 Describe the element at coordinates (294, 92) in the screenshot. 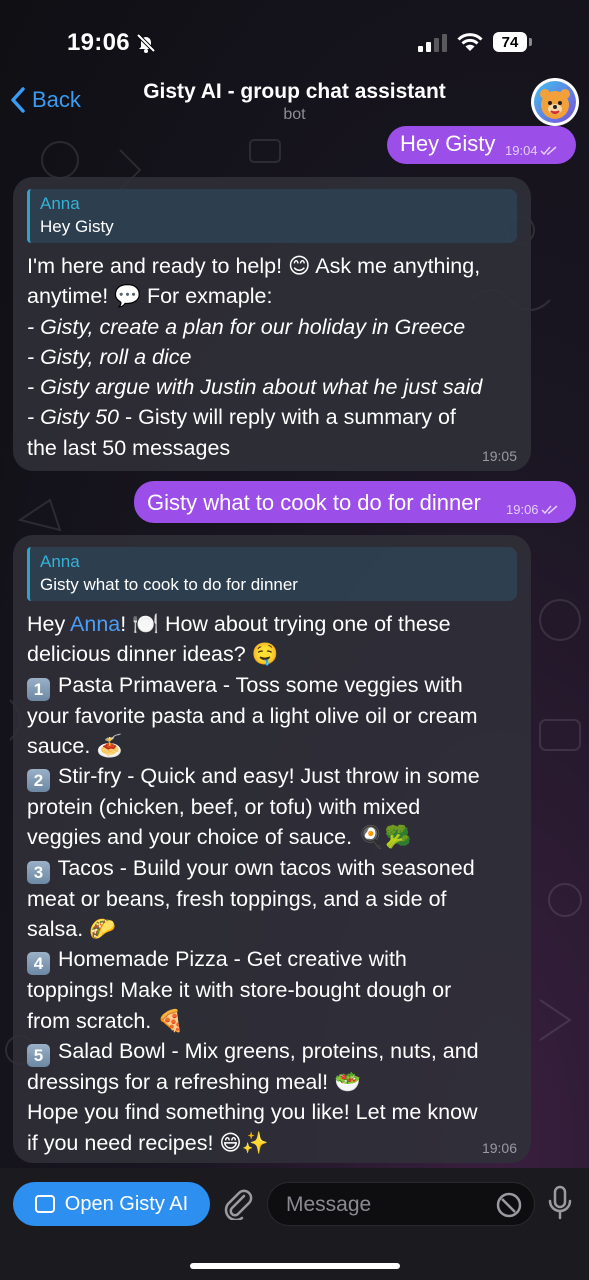

I see `chat-title: Gisty AI - group chat assistant` at that location.